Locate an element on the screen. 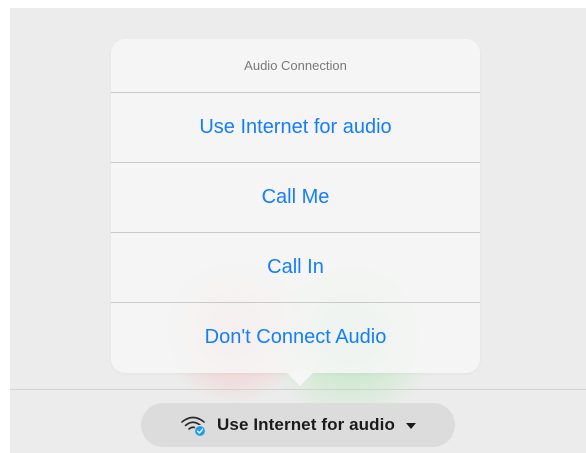  option-call-me: Call Me is located at coordinates (295, 198).